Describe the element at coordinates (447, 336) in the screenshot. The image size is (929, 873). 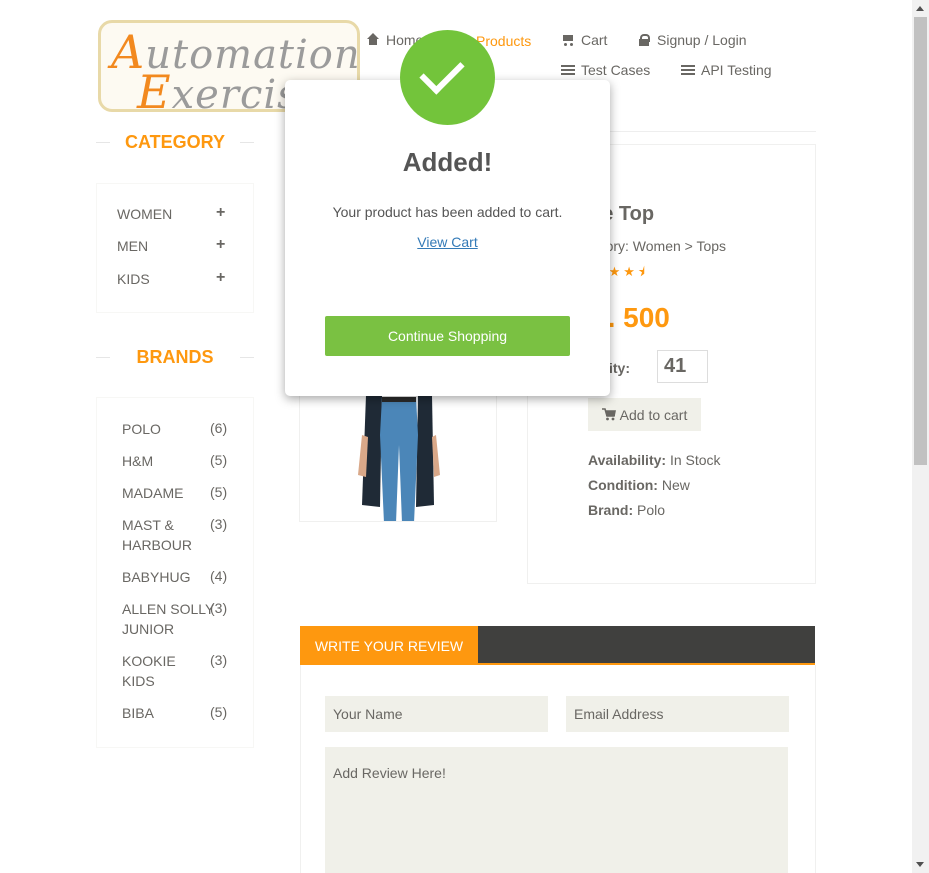
I see `continue-shopping-button: Continue Shopping` at that location.